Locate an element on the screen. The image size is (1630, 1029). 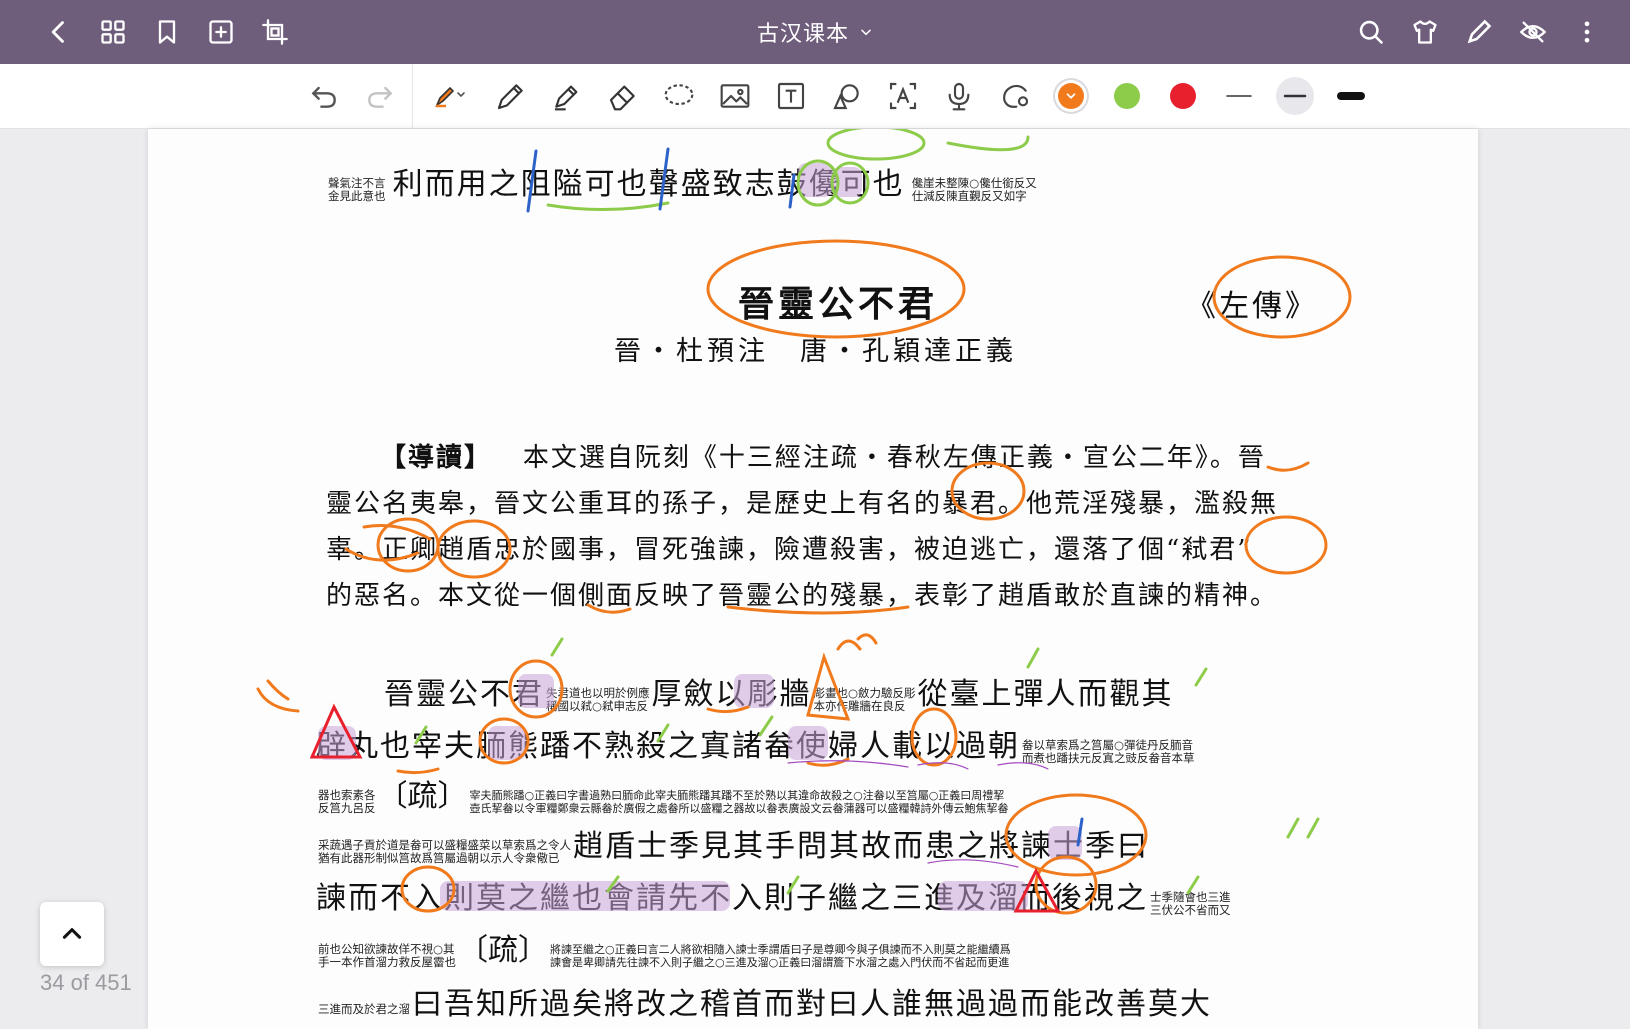
intro-line: 靈公名夷皋，晉文公重耳的孫子，是歷史上有名的暴君。他荒淫殘暴，濫殺無 is located at coordinates (802, 504).